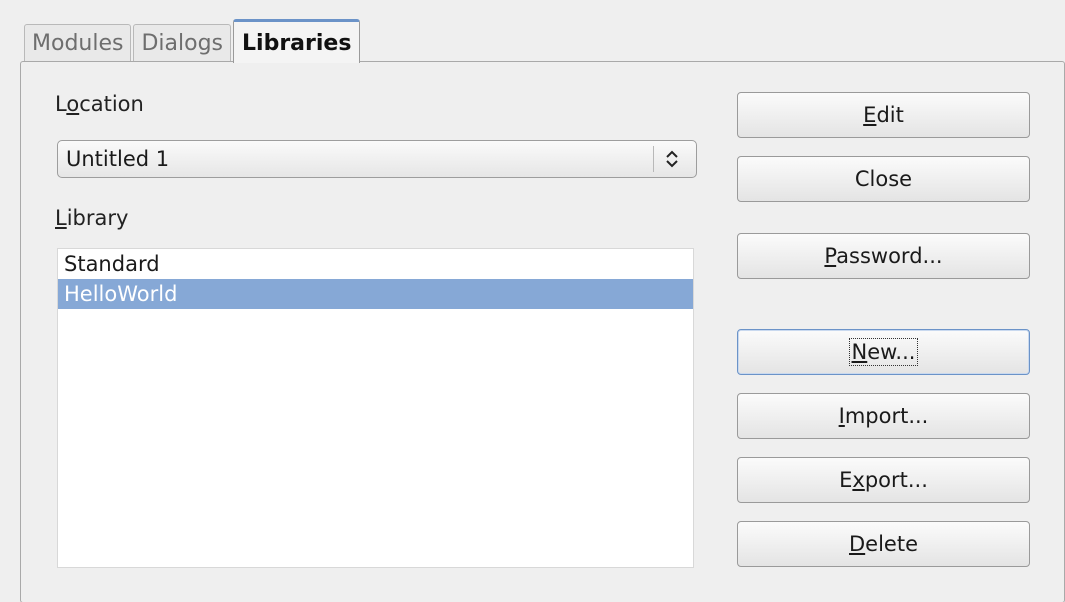 Image resolution: width=1065 pixels, height=602 pixels. What do you see at coordinates (78, 43) in the screenshot?
I see `tab-modules: Modules` at bounding box center [78, 43].